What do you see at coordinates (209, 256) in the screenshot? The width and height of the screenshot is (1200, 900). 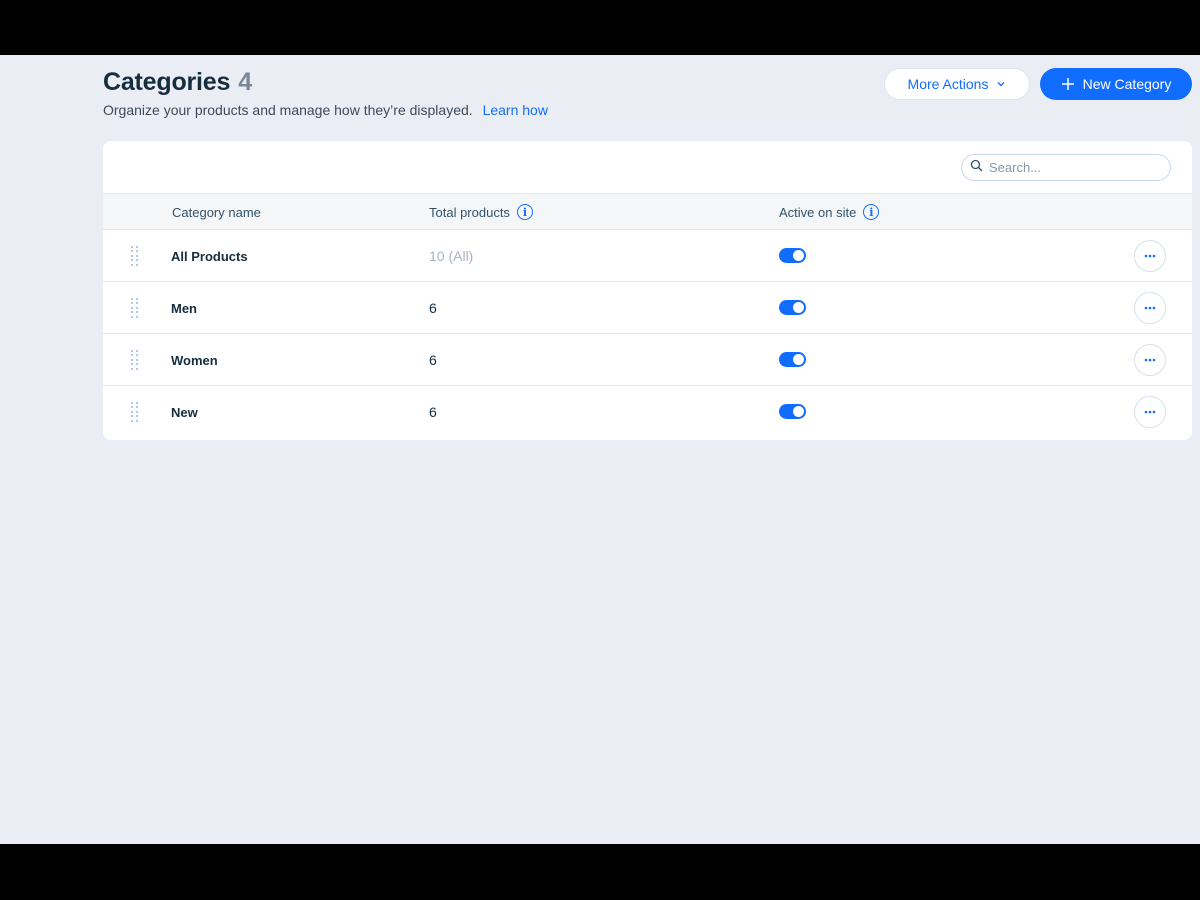 I see `category-name: All Products` at bounding box center [209, 256].